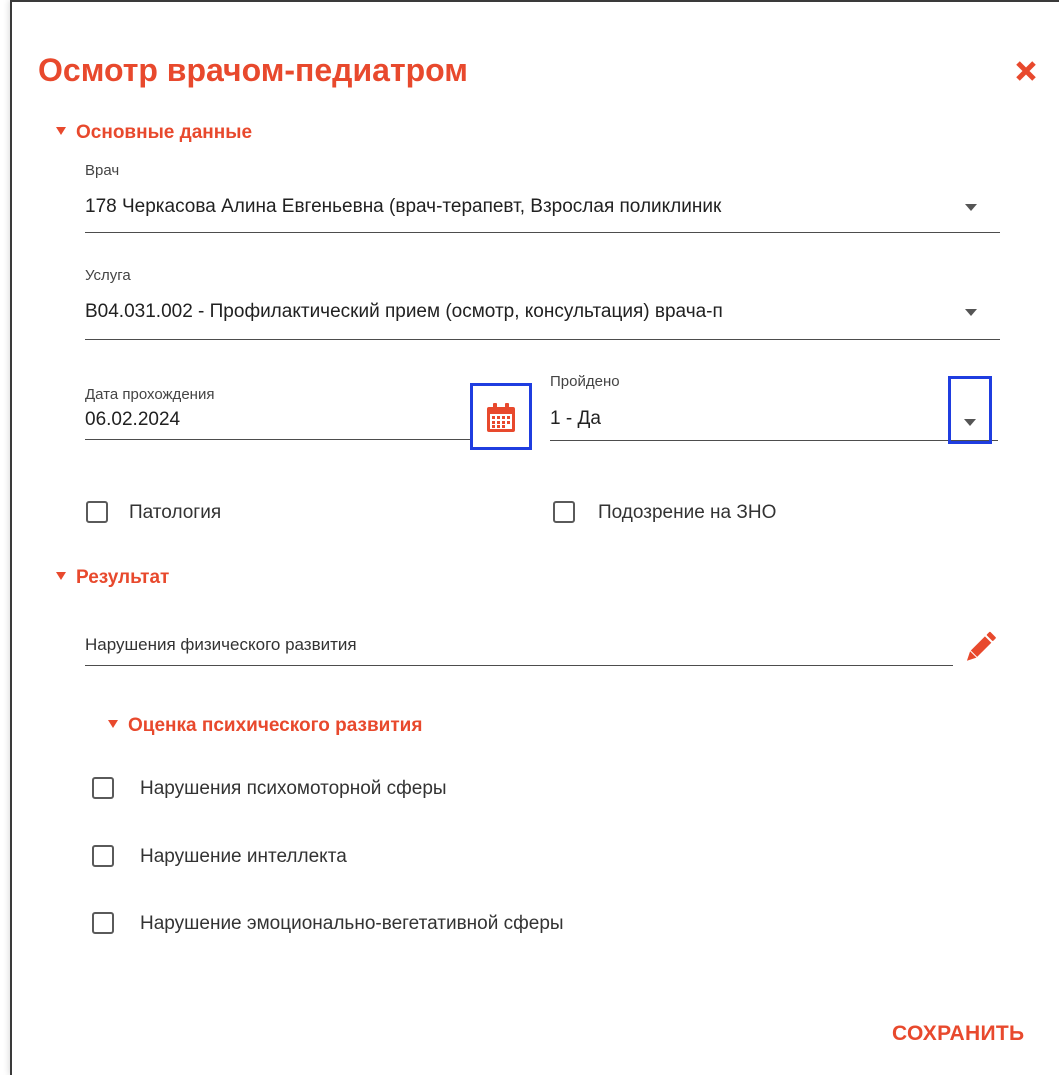 Image resolution: width=1059 pixels, height=1075 pixels. What do you see at coordinates (542, 339) in the screenshot?
I see `service-underline` at bounding box center [542, 339].